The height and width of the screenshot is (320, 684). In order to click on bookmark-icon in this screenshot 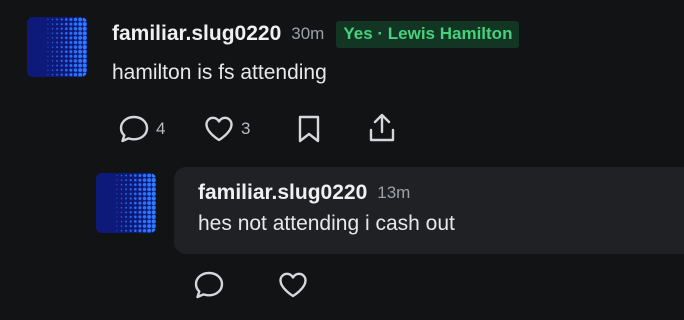, I will do `click(309, 129)`.